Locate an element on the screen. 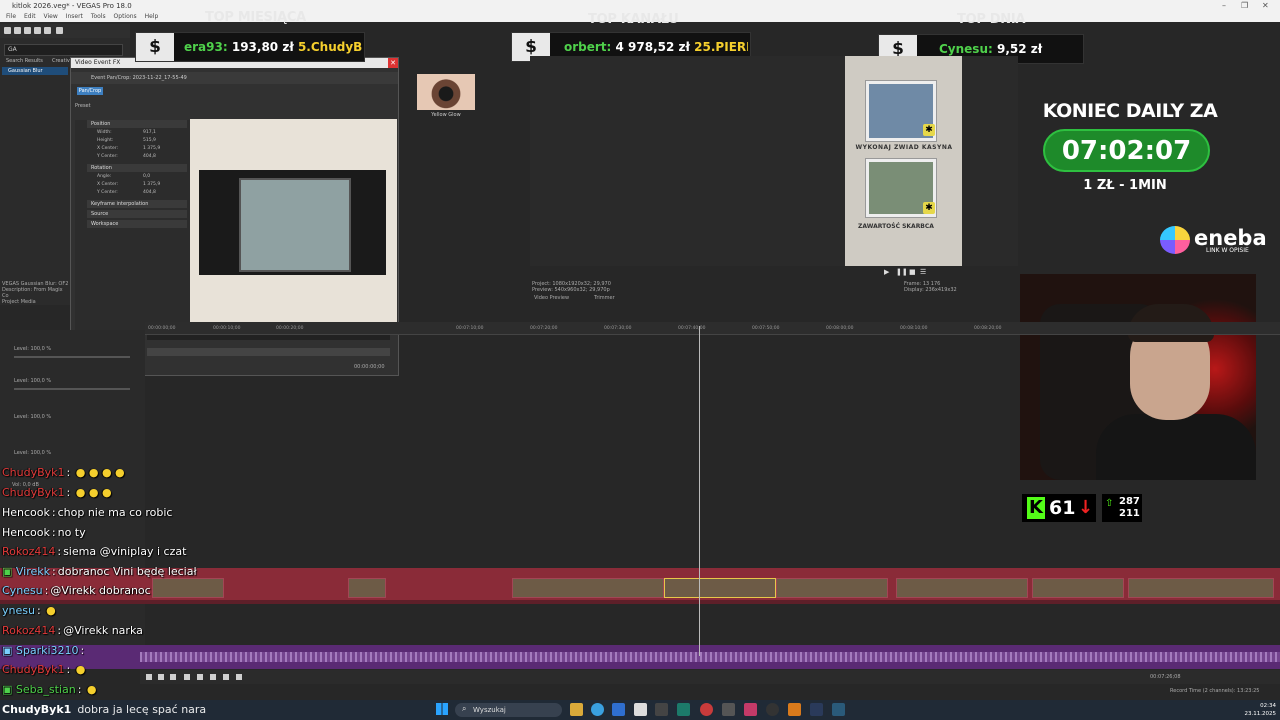 This screenshot has width=1280, height=720. prop-angle: Angle: 0,0 is located at coordinates (124, 177).